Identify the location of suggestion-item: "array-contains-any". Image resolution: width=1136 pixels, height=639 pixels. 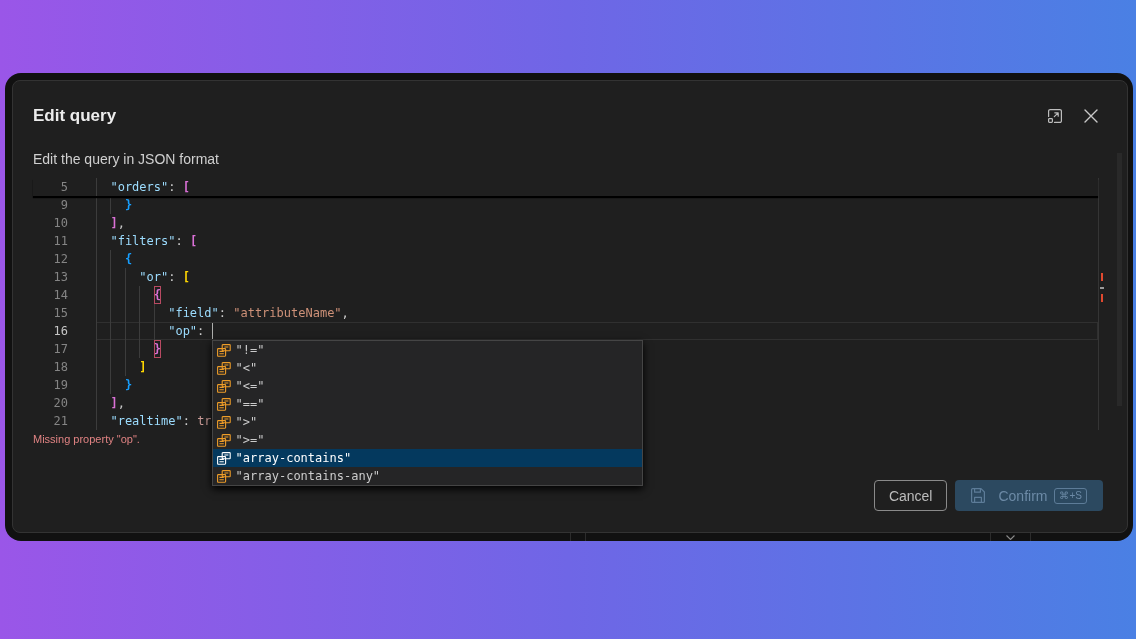
(427, 476).